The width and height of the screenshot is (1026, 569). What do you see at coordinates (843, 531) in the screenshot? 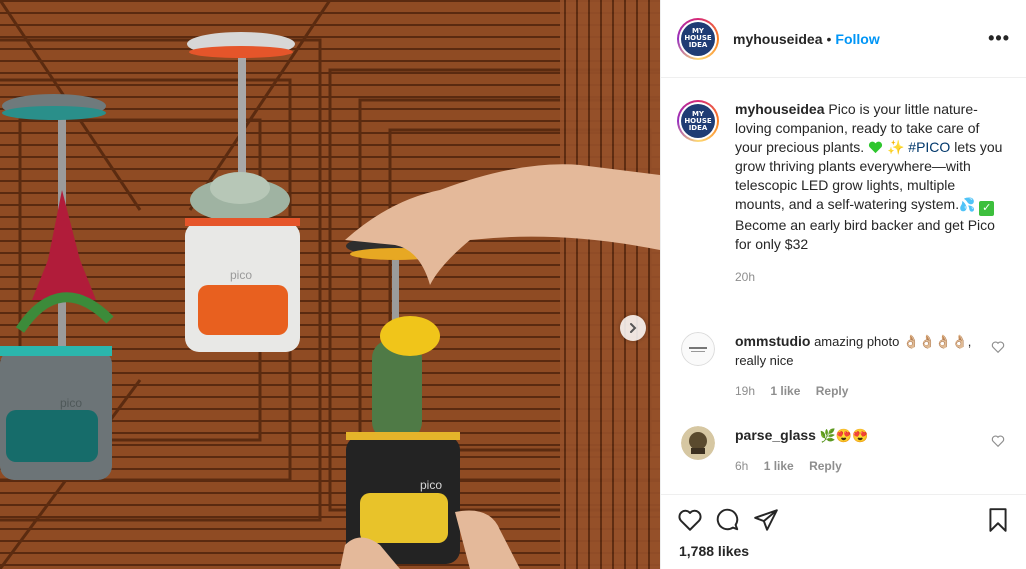
I see `post-actions: 1,788 likes` at bounding box center [843, 531].